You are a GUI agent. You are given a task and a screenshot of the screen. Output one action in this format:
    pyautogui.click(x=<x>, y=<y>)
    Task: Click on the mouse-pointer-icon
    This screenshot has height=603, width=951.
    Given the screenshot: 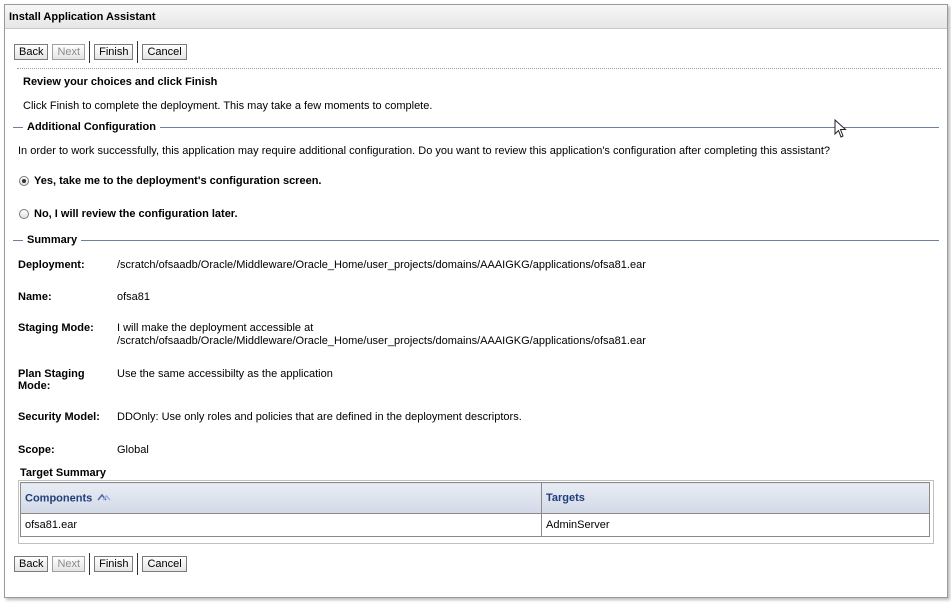 What is the action you would take?
    pyautogui.click(x=841, y=130)
    